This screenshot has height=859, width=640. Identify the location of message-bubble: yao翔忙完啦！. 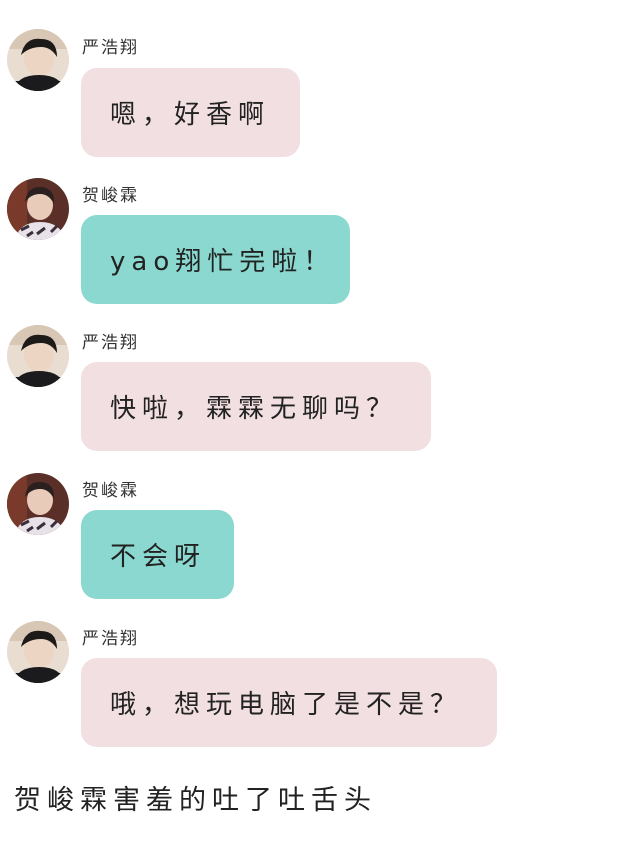
(215, 259).